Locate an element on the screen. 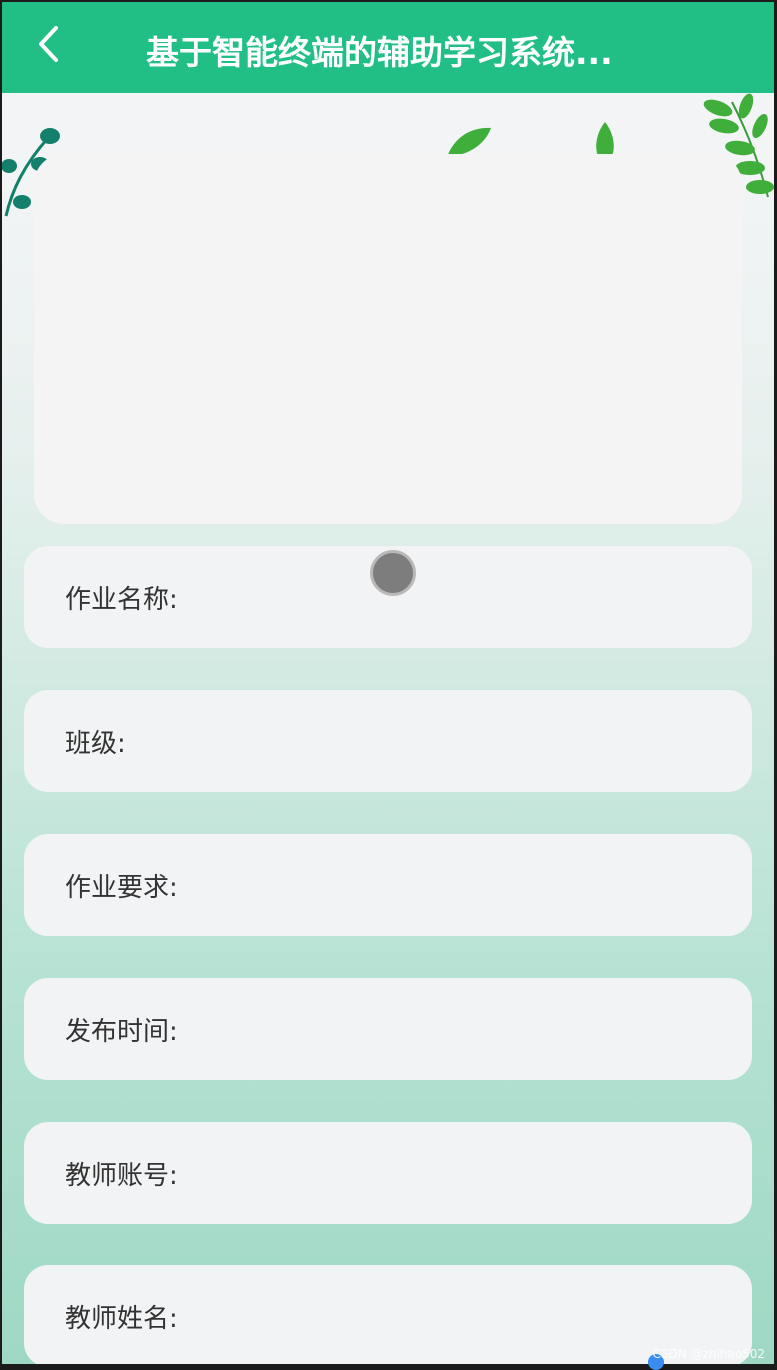  watermark-text: CSDN @zhihao502 is located at coordinates (708, 1354).